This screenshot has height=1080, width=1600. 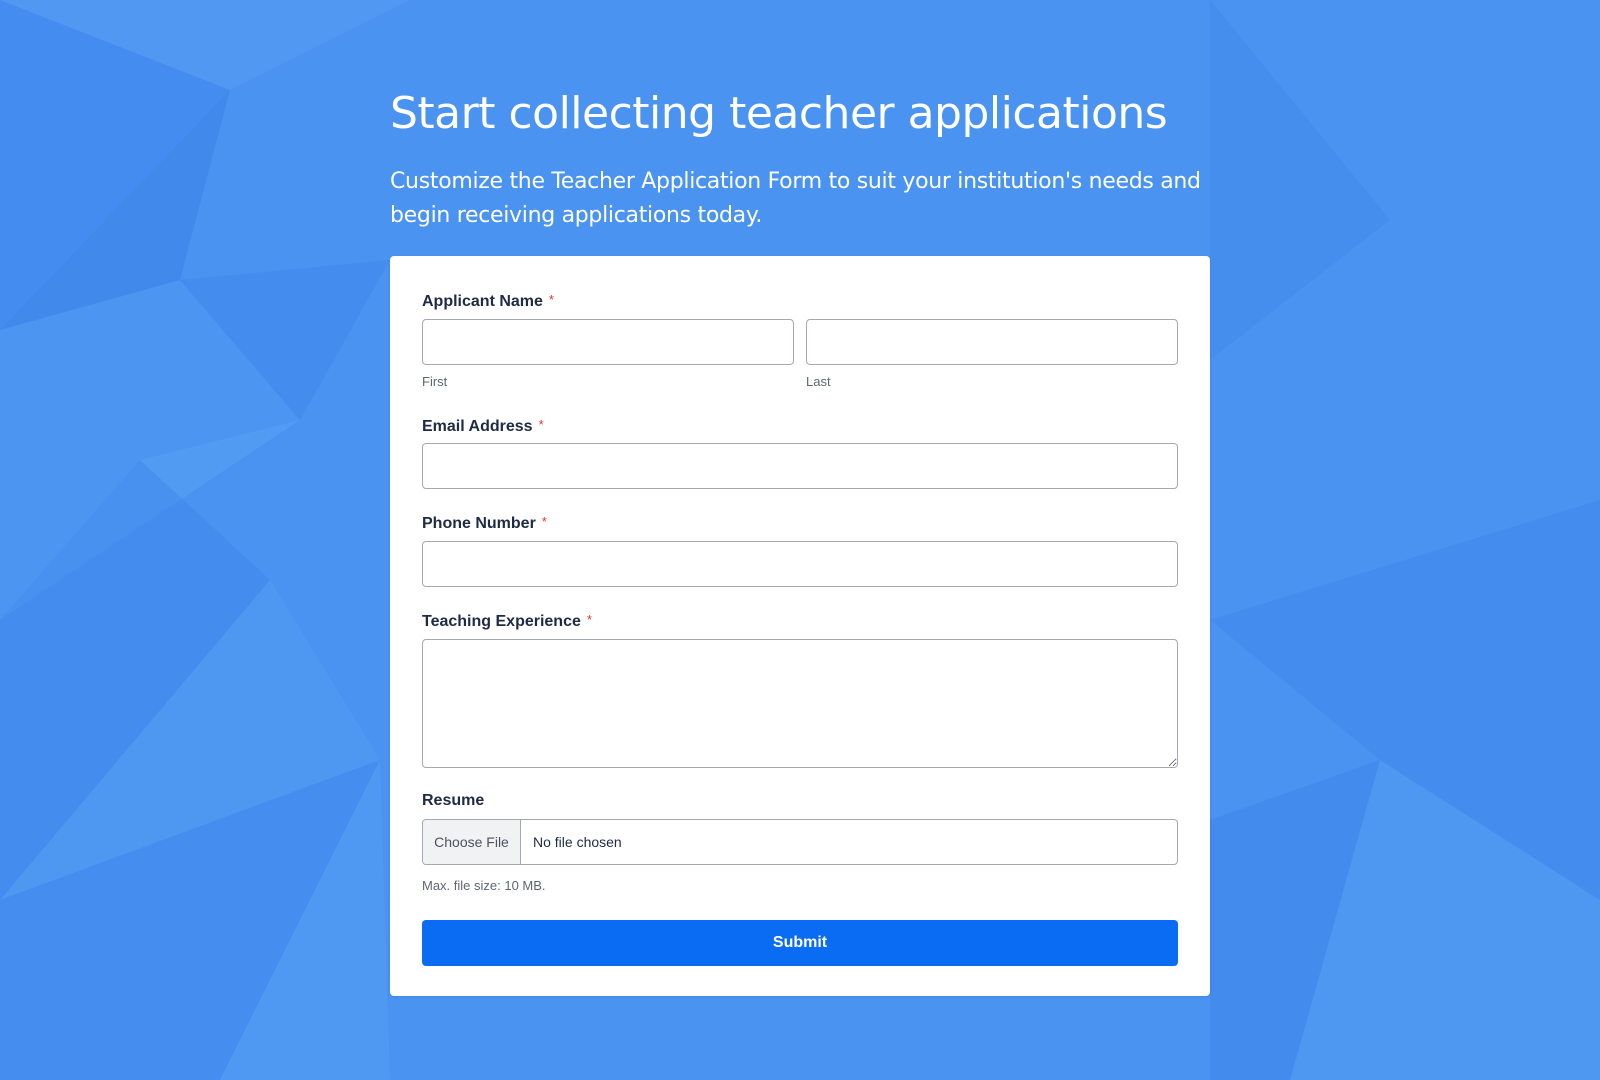 I want to click on experience-label-text: Teaching Experience, so click(x=501, y=621).